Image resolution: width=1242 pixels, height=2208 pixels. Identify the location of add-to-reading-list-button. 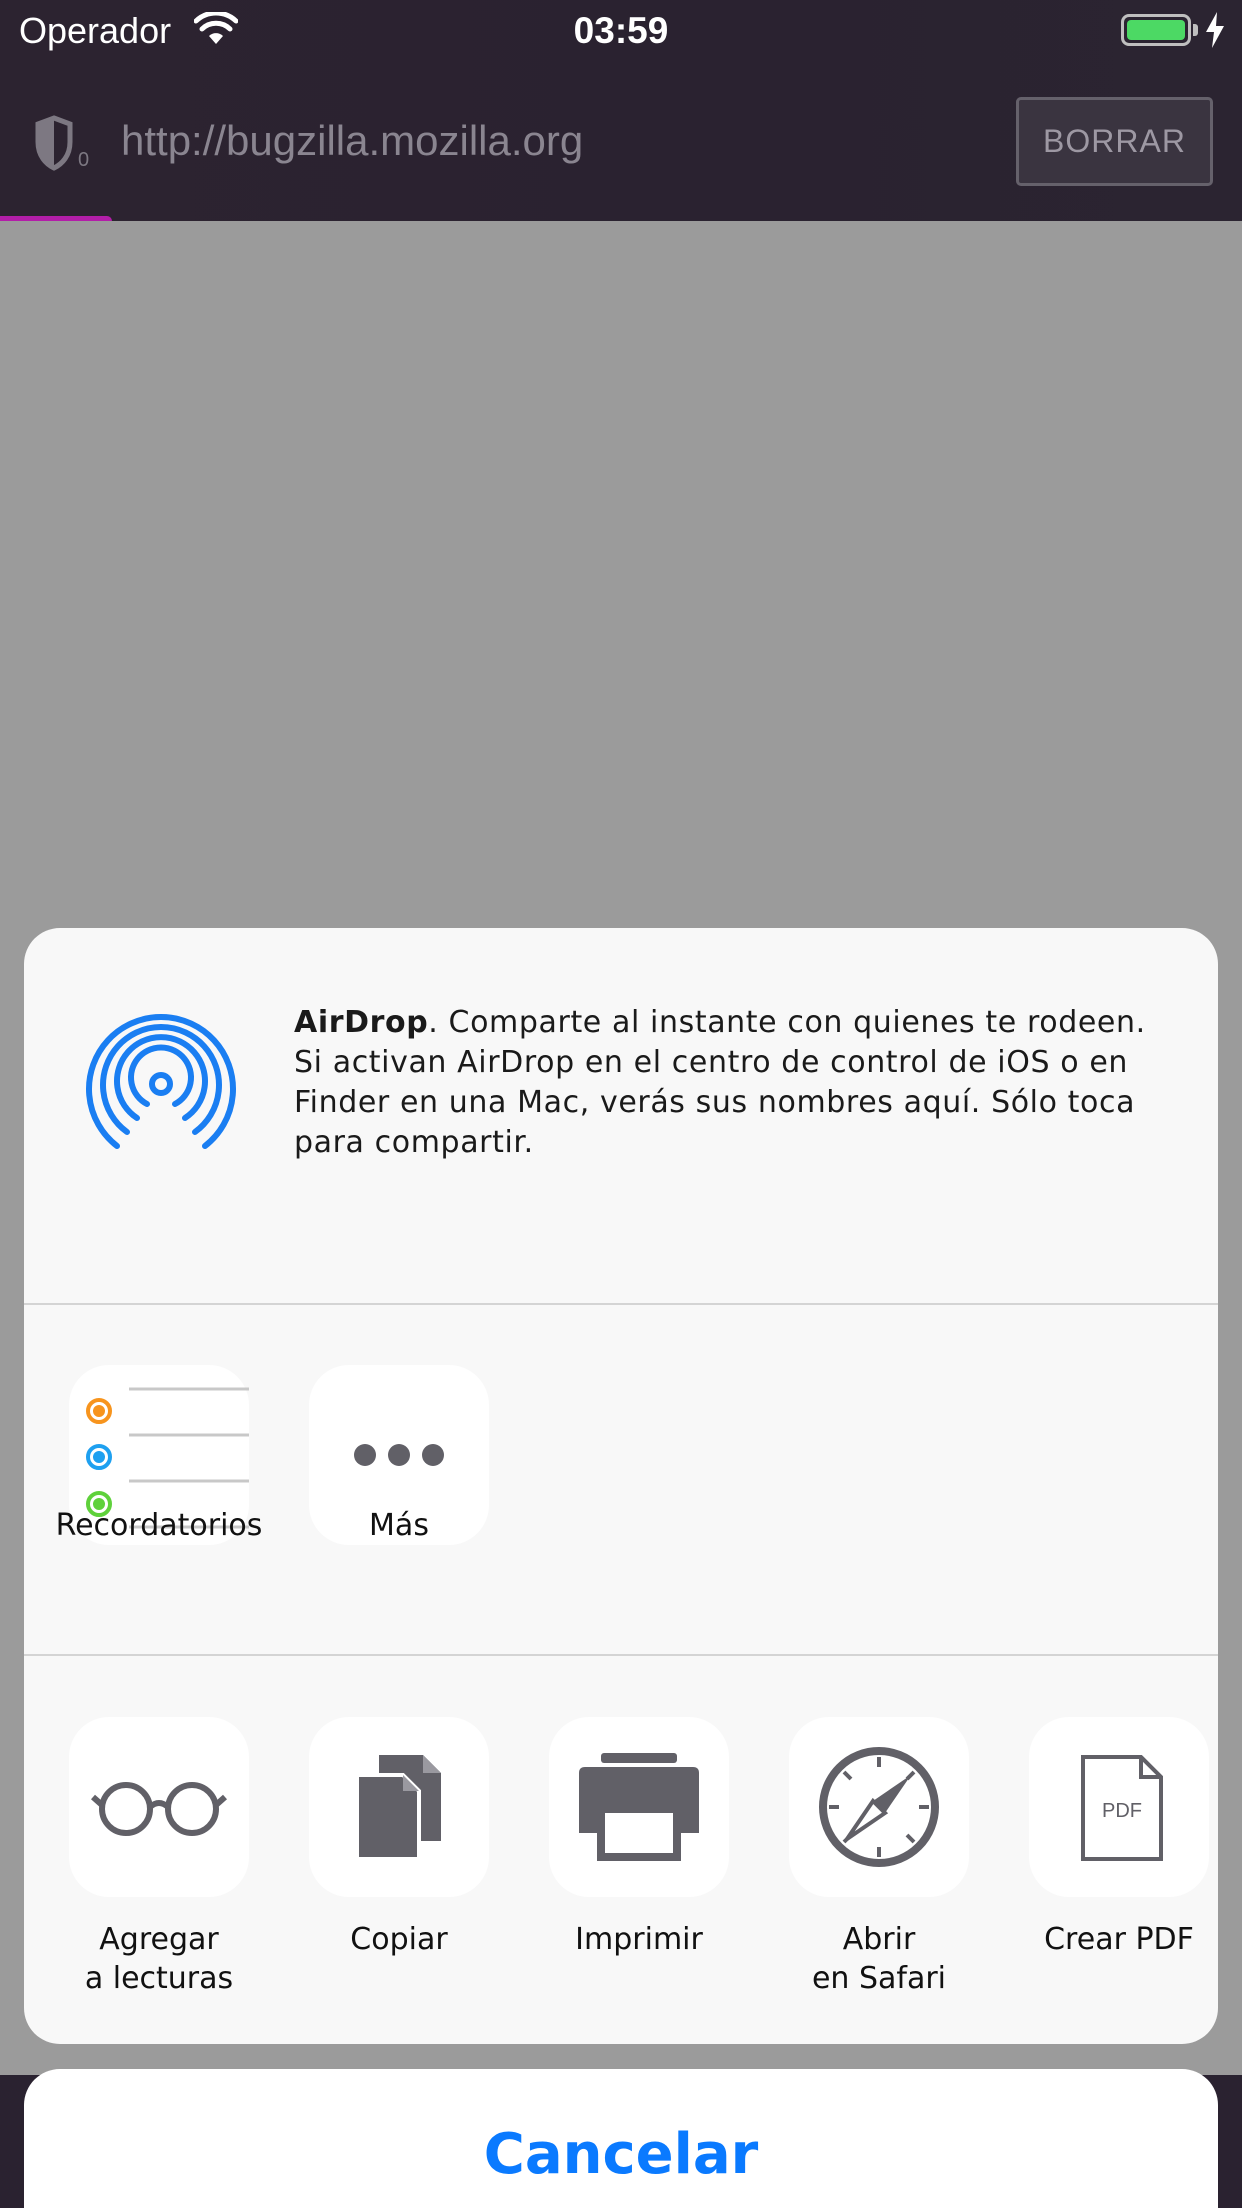
(159, 1807).